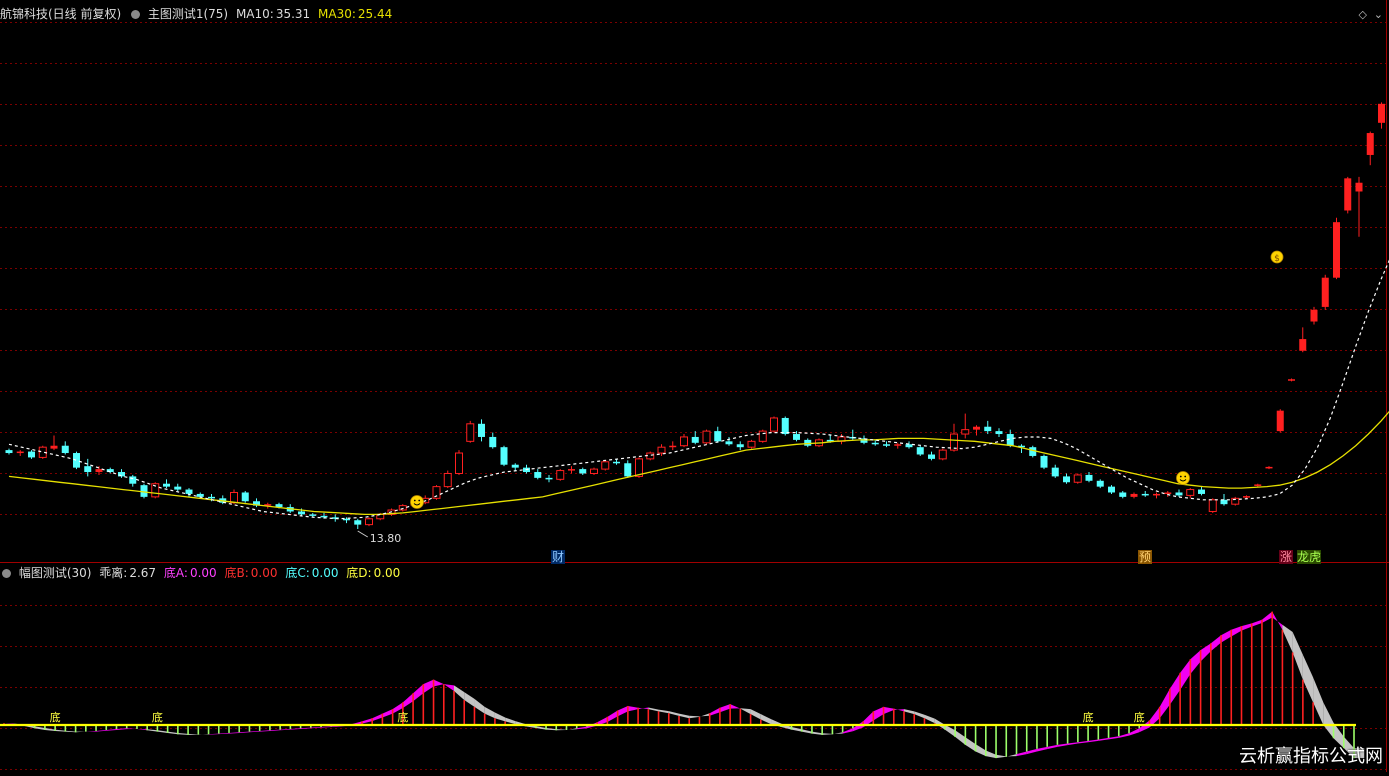 This screenshot has width=1389, height=776. What do you see at coordinates (375, 14) in the screenshot?
I see `ma30-value: 25.44` at bounding box center [375, 14].